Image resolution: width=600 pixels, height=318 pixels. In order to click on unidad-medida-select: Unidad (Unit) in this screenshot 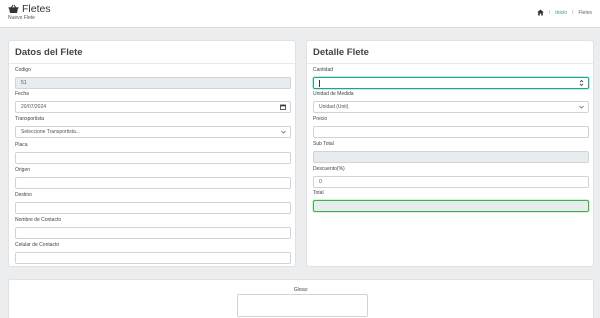, I will do `click(451, 107)`.